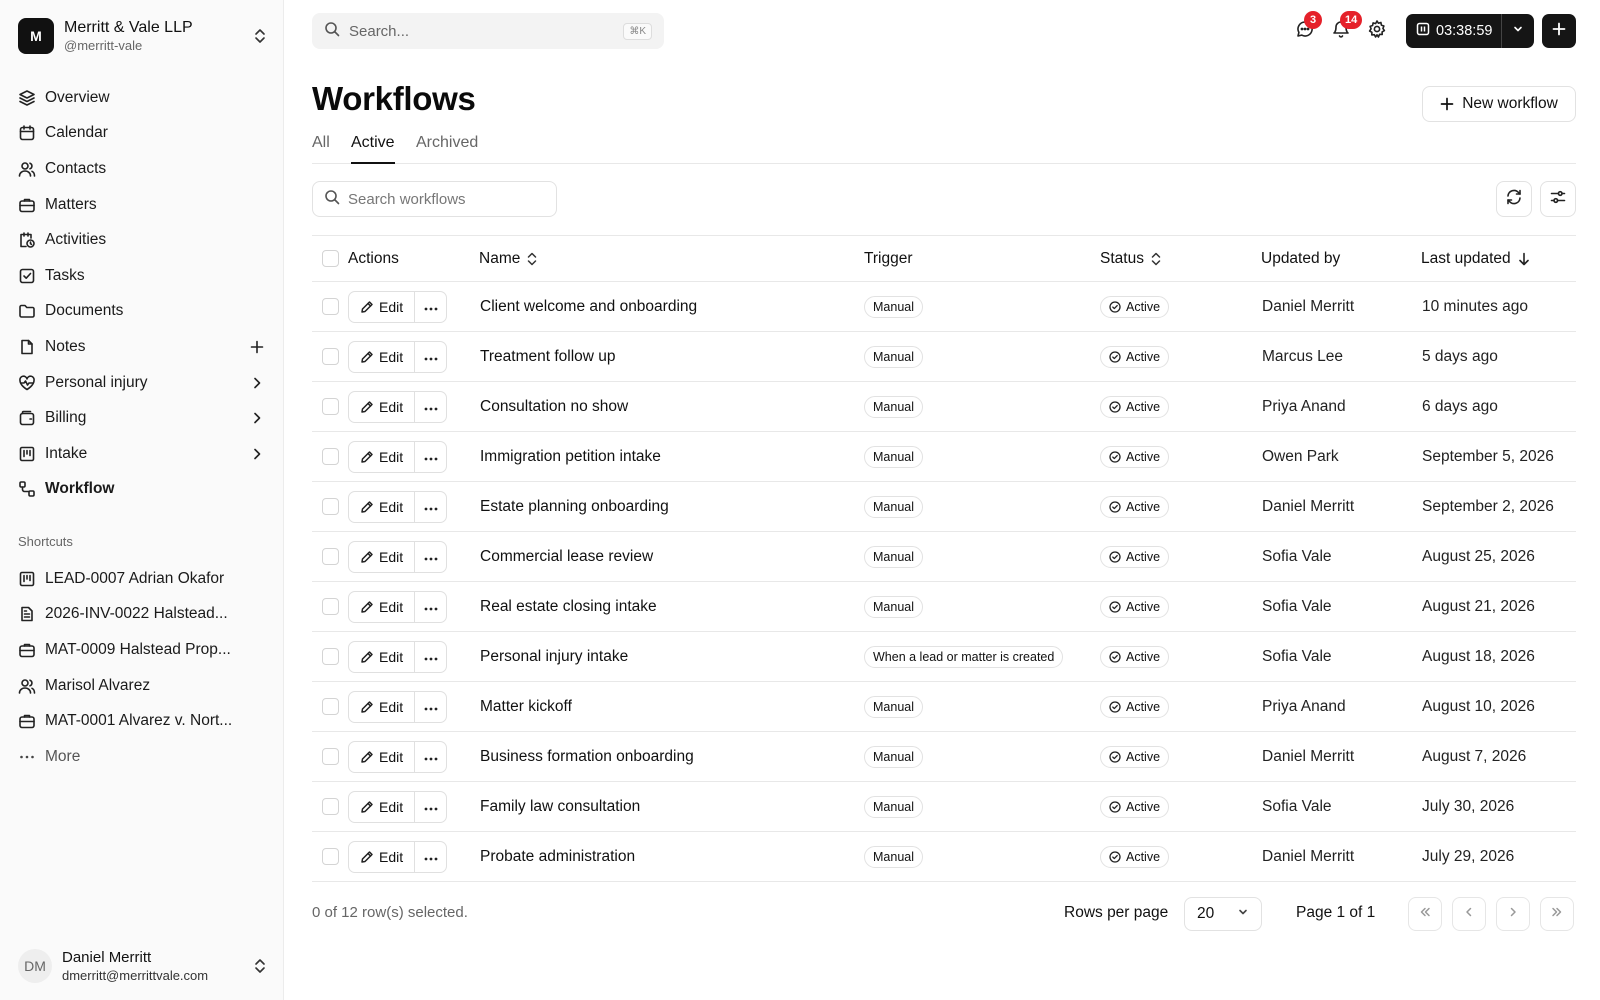 The height and width of the screenshot is (1000, 1600). I want to click on quick-create-button, so click(1559, 31).